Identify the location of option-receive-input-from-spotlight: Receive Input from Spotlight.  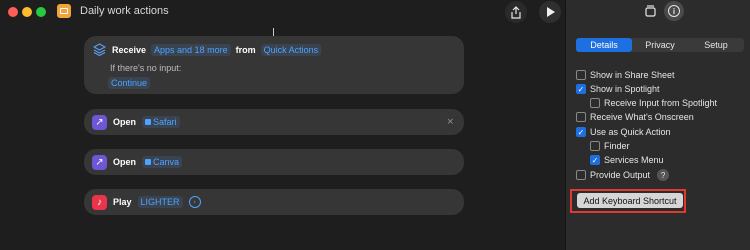
(653, 103).